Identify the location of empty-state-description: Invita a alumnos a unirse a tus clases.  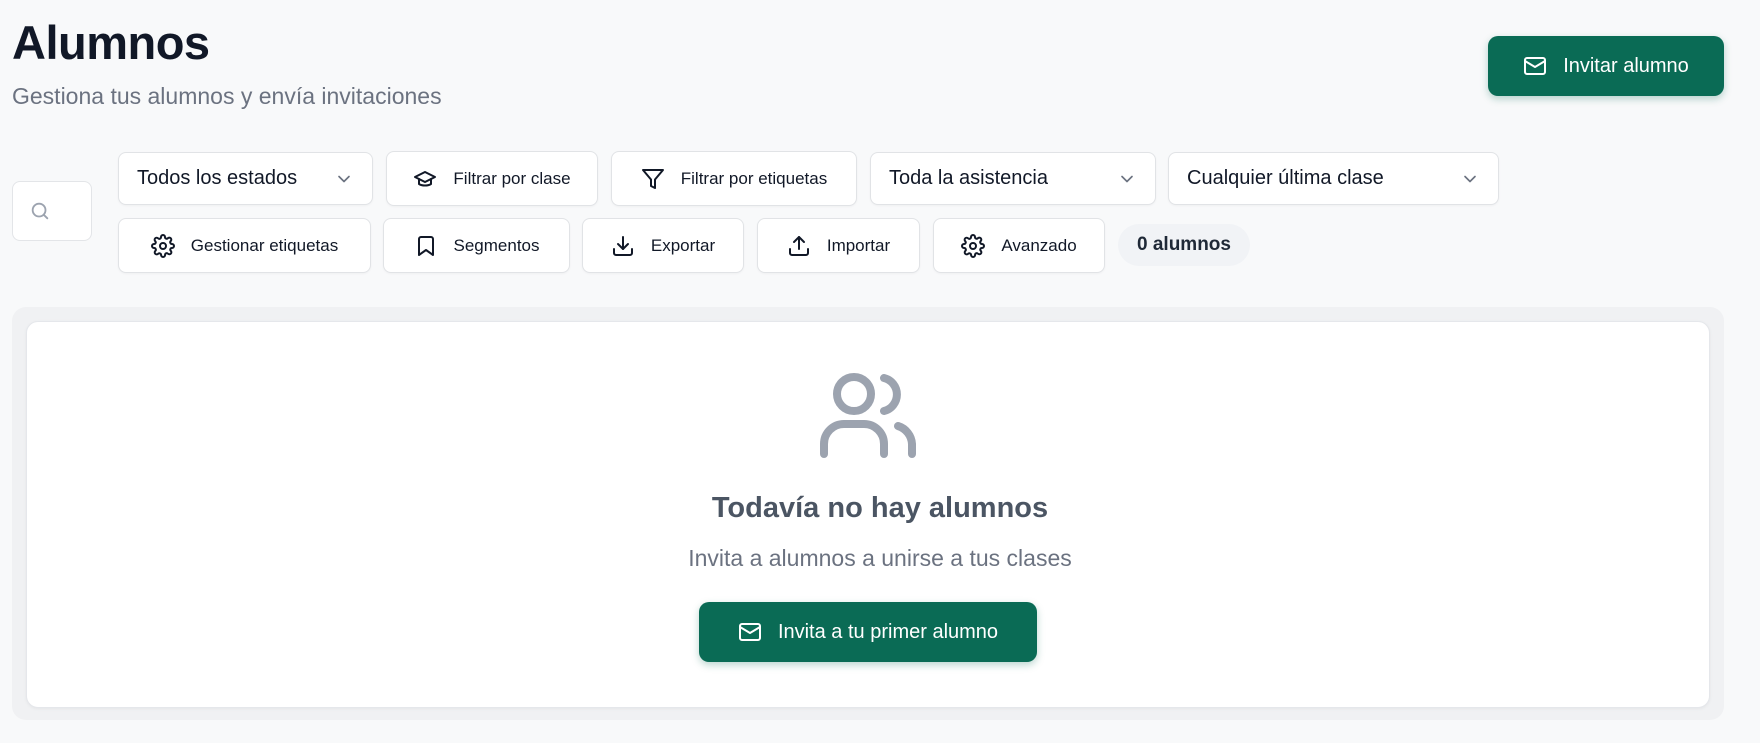
(880, 558).